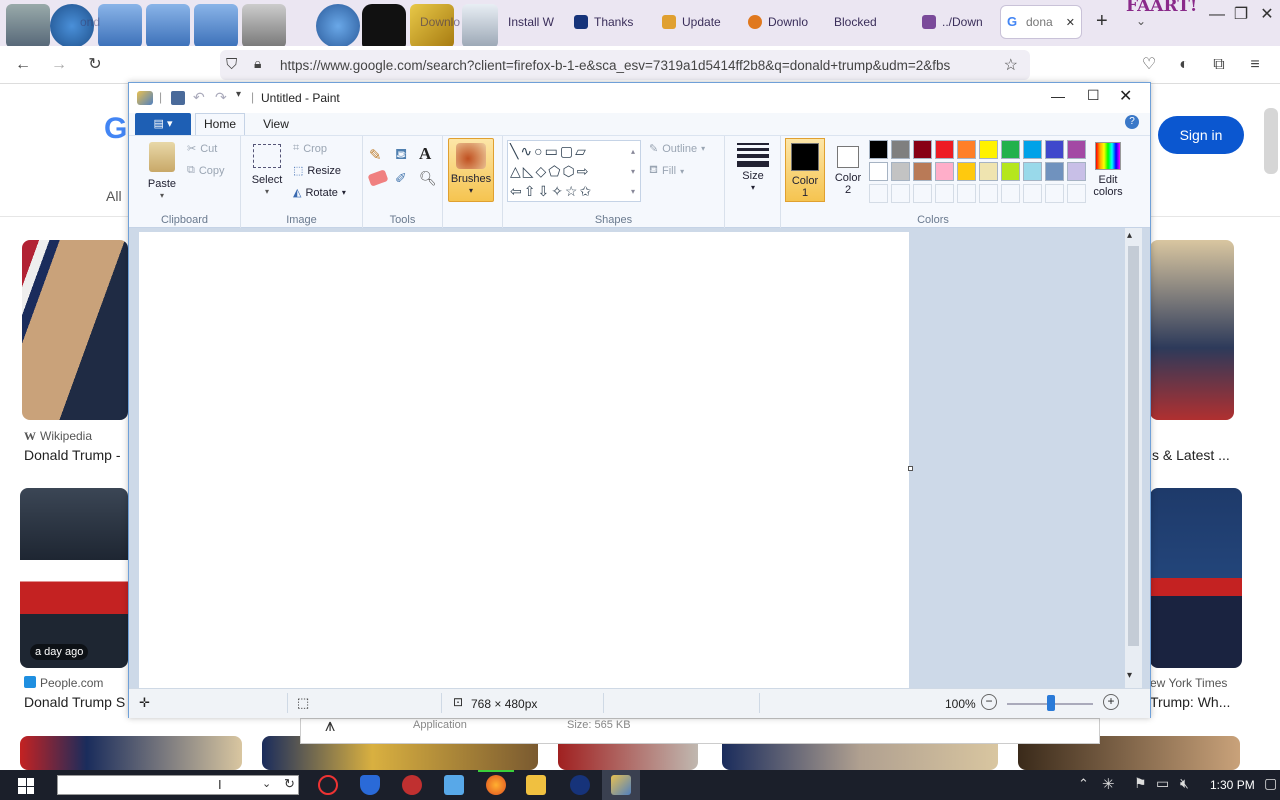 The height and width of the screenshot is (800, 1280). What do you see at coordinates (989, 702) in the screenshot?
I see `zoom-out-button: −` at bounding box center [989, 702].